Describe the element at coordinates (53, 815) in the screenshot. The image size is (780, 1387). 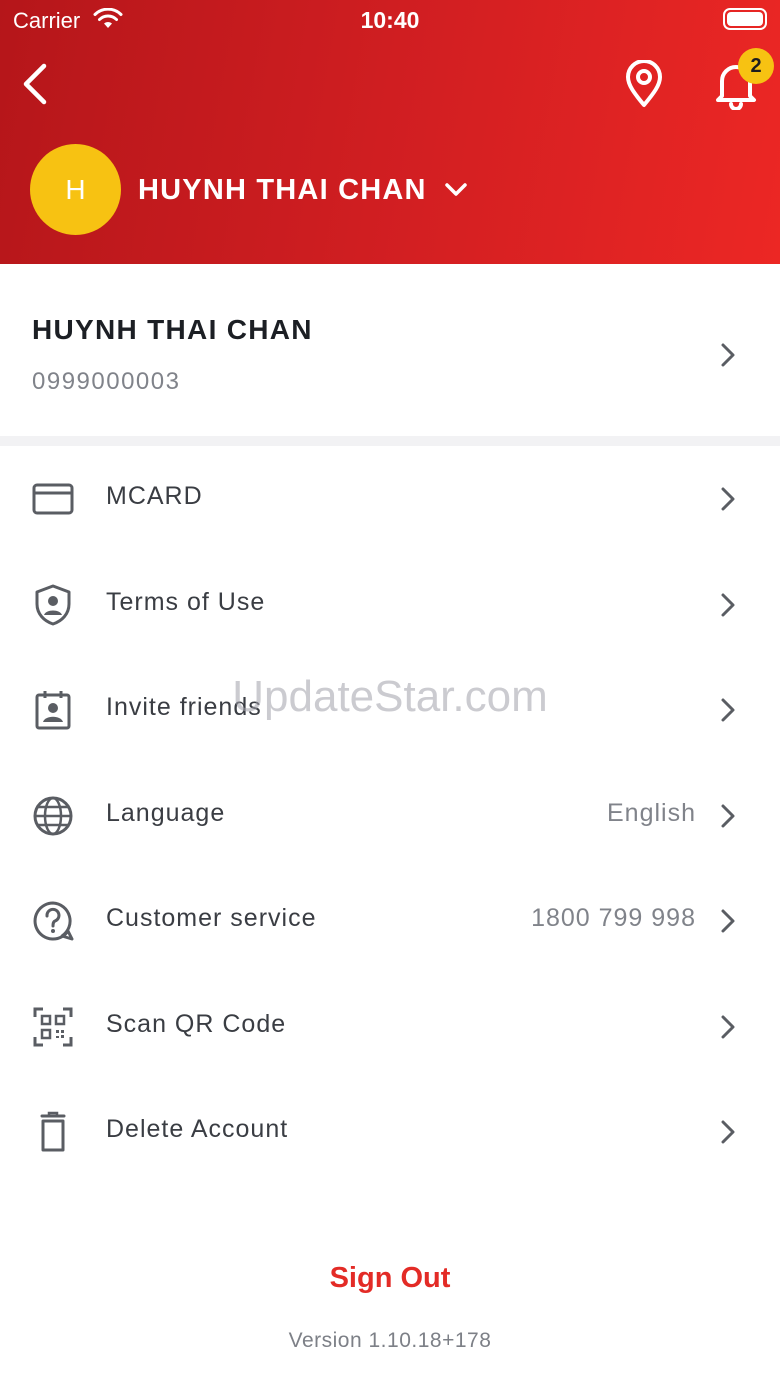
I see `globe-icon` at that location.